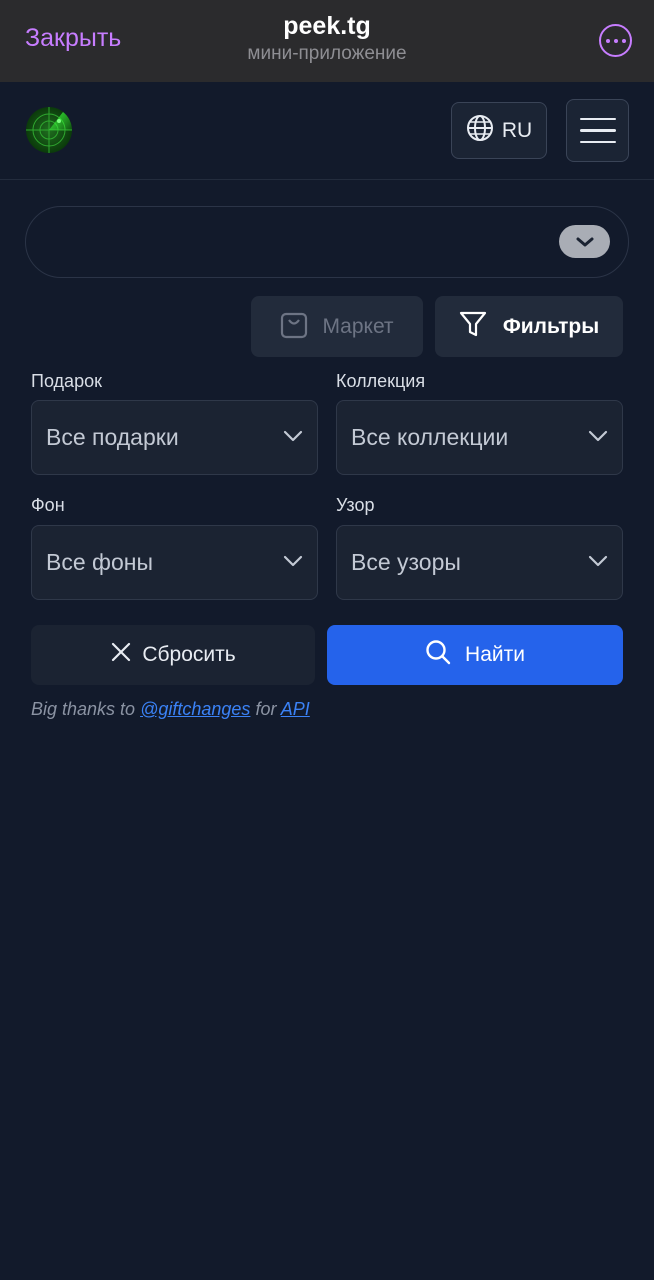 The width and height of the screenshot is (654, 1280). I want to click on reset-button: Сбросить, so click(173, 655).